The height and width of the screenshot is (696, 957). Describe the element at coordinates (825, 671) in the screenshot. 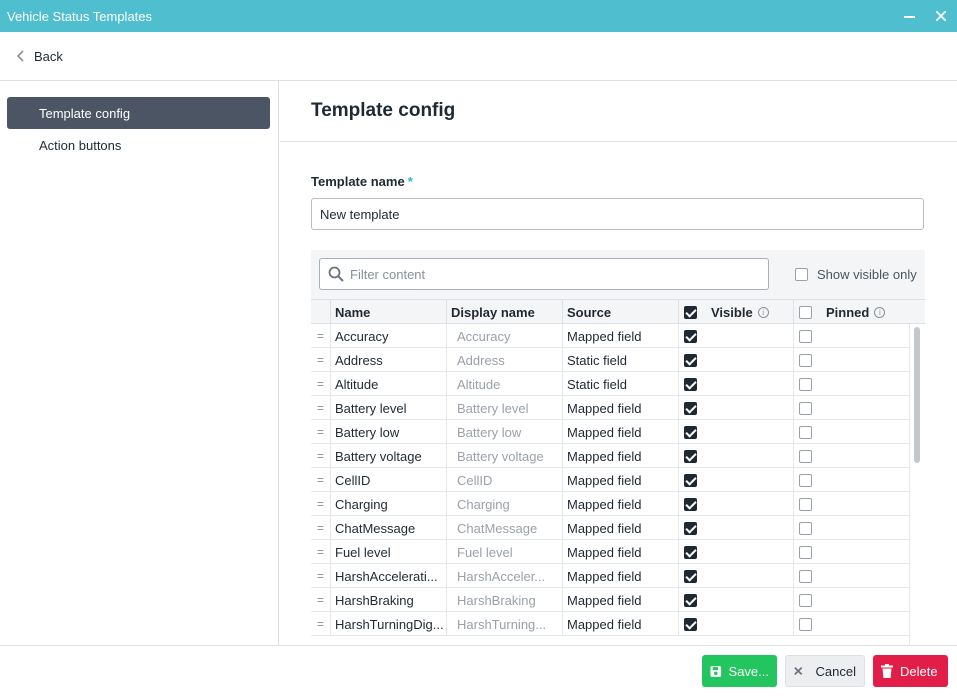

I see `cancel-button: Cancel` at that location.